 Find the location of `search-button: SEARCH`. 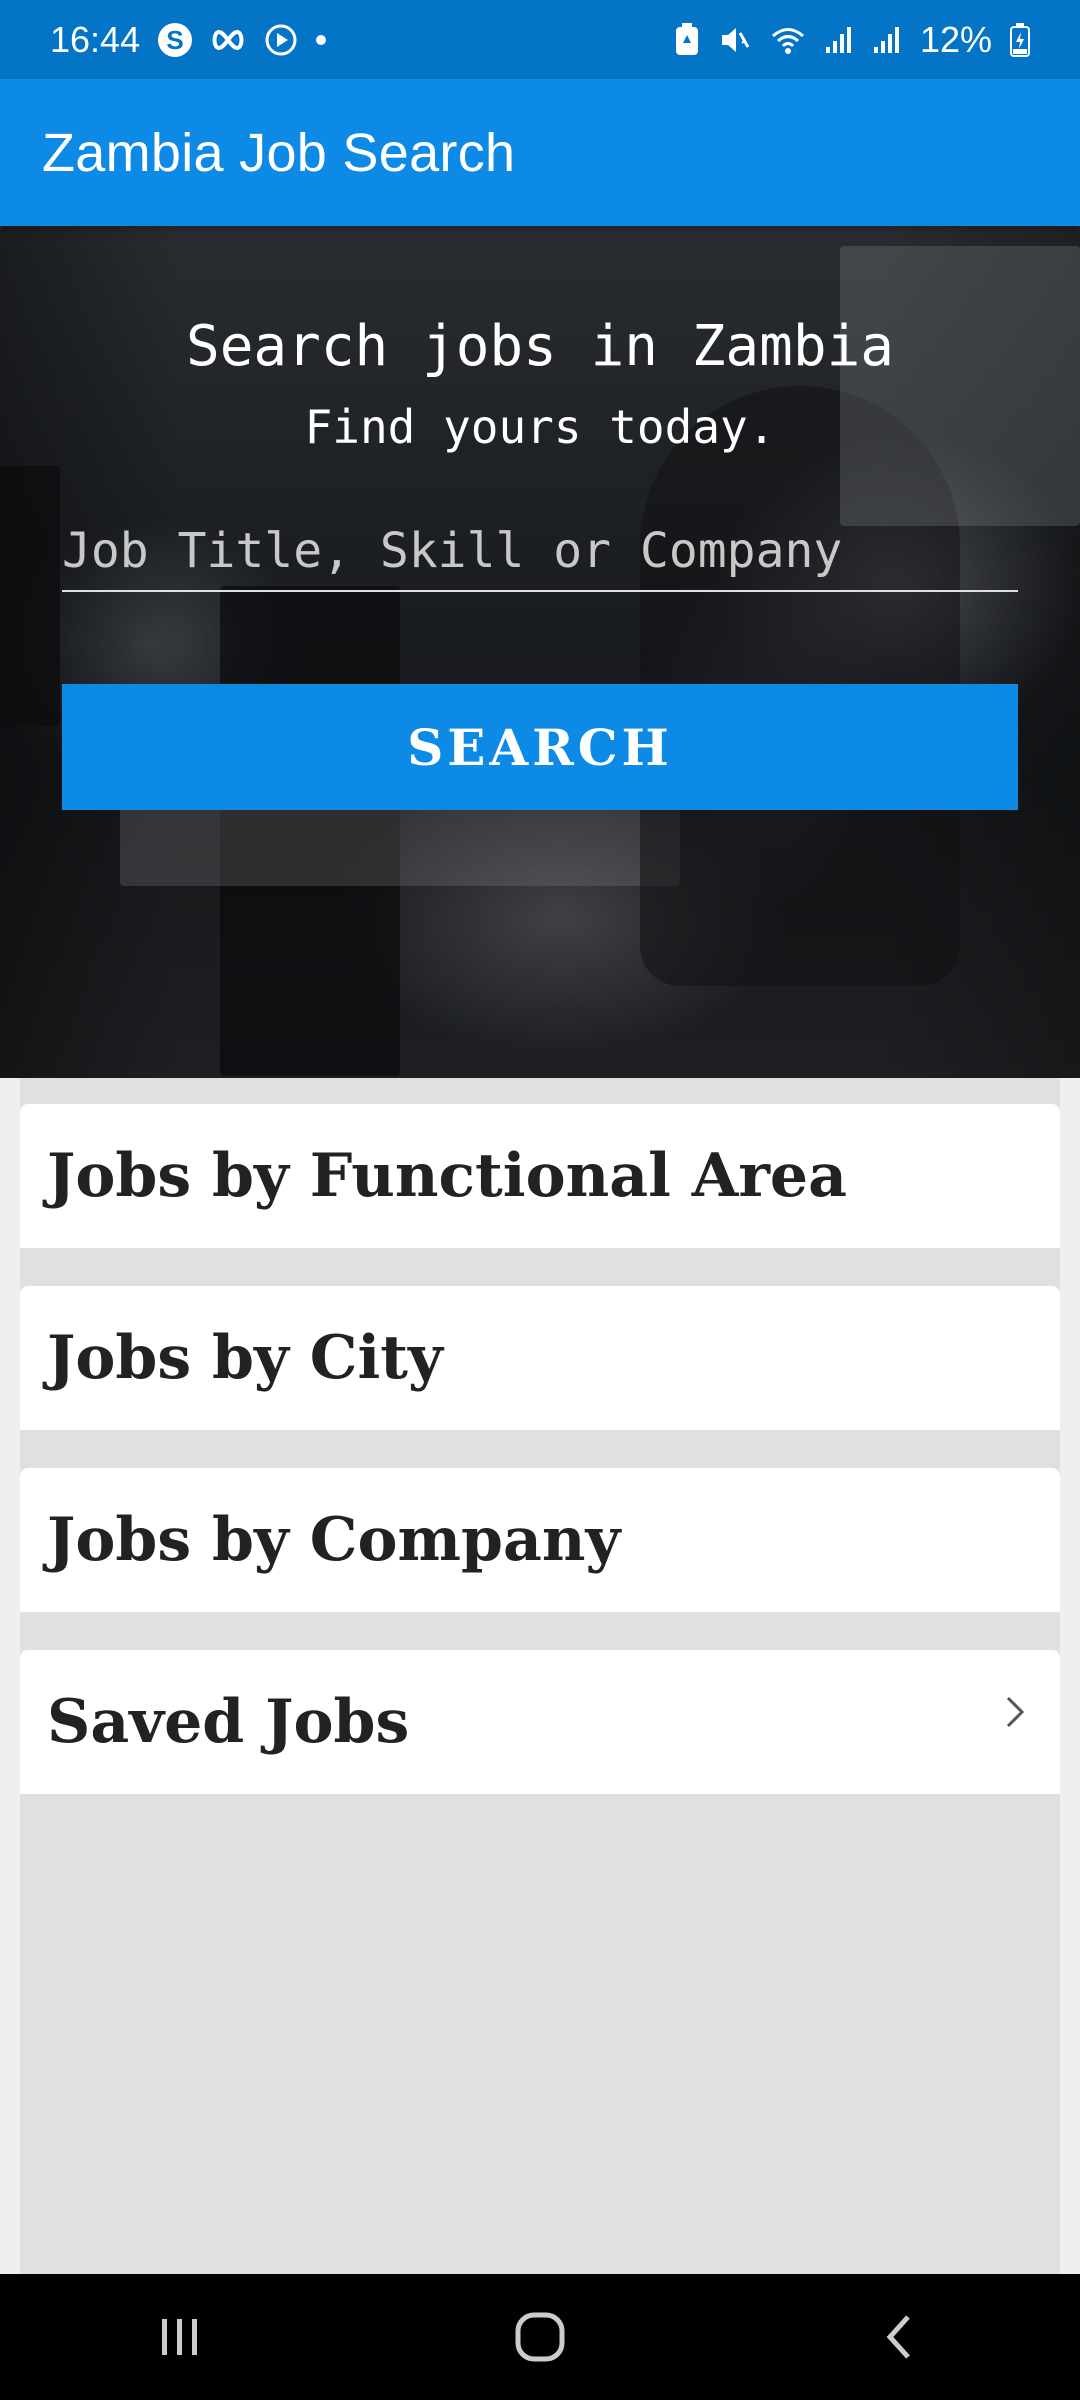

search-button: SEARCH is located at coordinates (540, 747).